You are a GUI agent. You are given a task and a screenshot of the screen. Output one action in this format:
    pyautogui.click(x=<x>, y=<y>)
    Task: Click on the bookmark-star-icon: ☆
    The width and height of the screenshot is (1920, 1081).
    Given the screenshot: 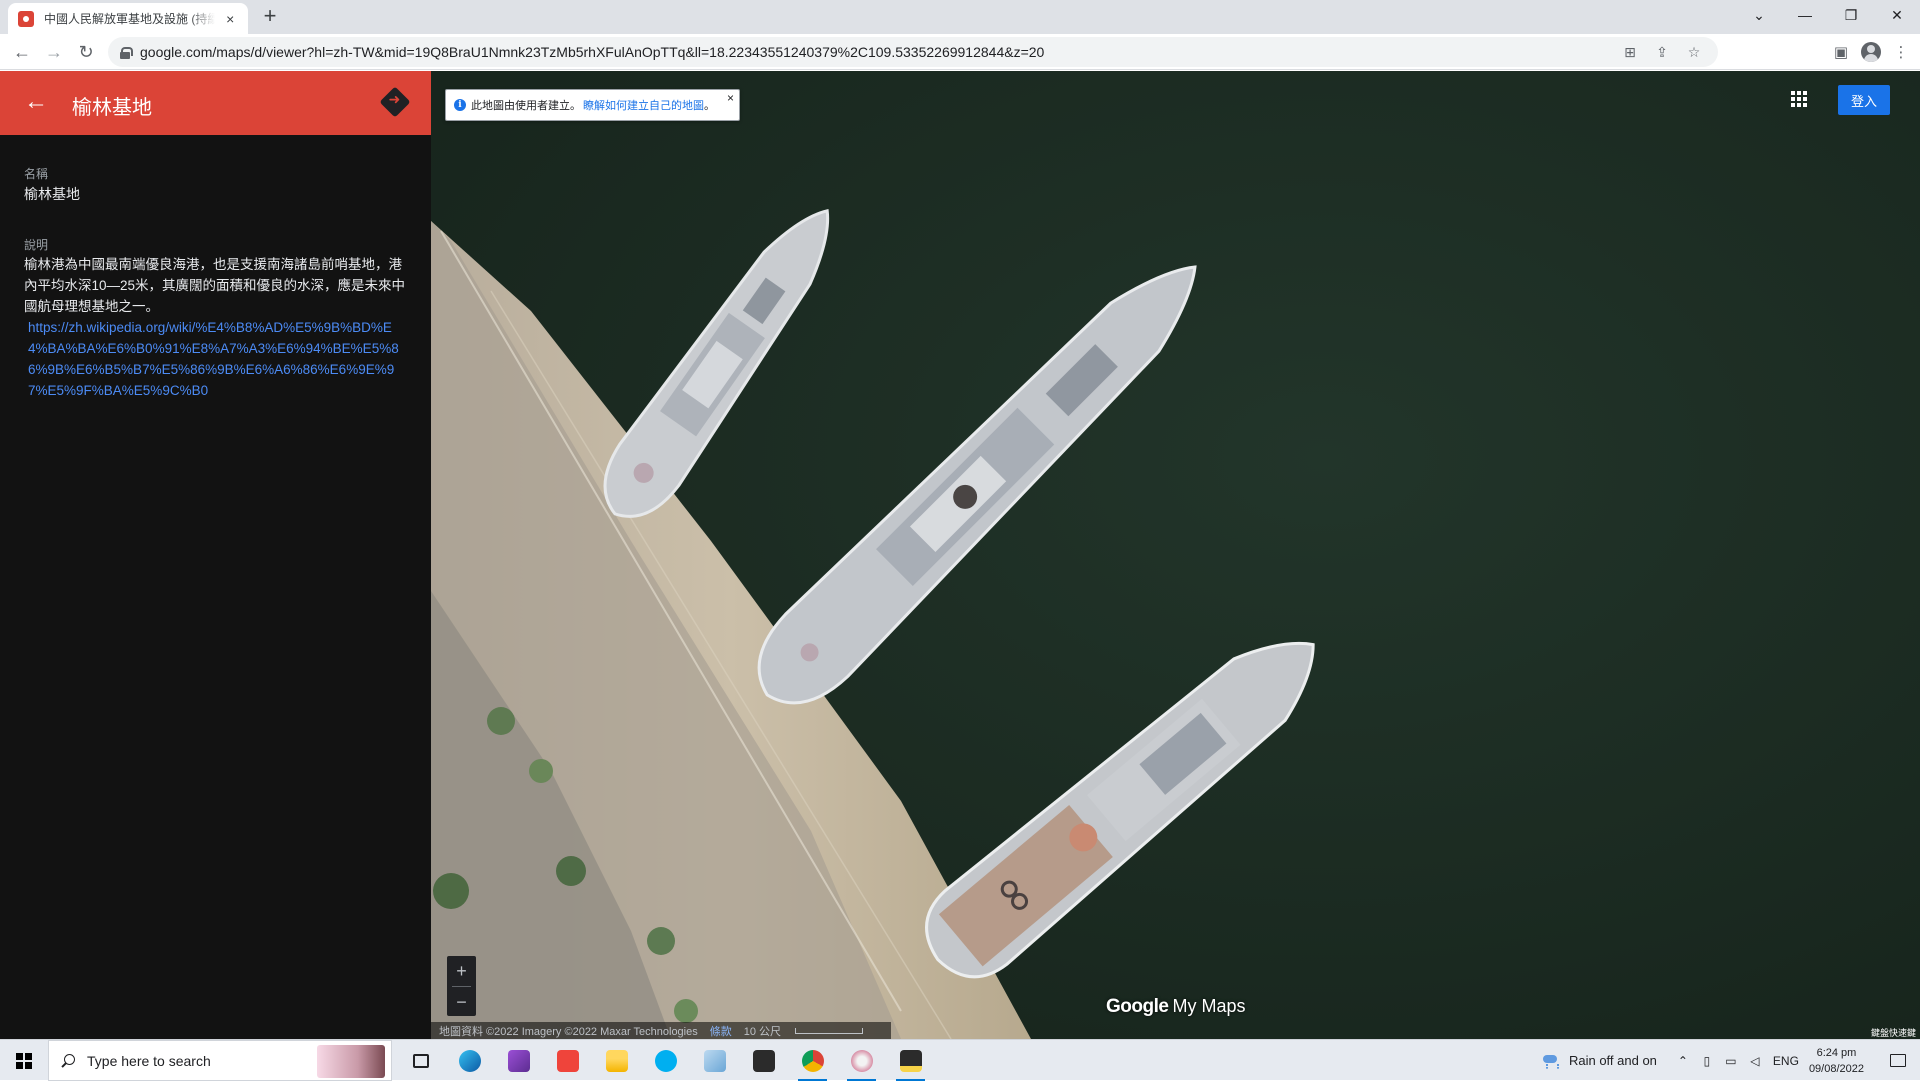 What is the action you would take?
    pyautogui.click(x=1694, y=52)
    